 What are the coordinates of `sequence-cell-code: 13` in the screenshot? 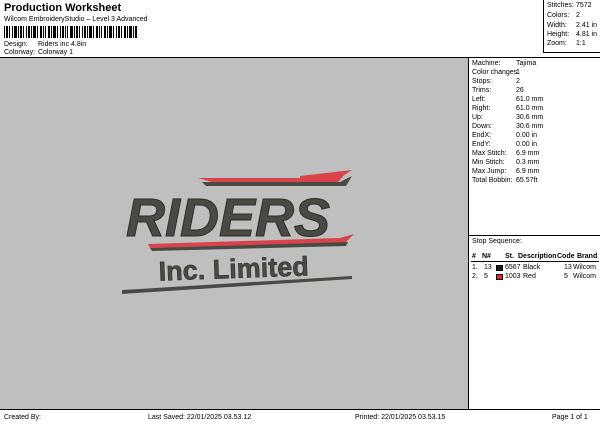 It's located at (568, 267).